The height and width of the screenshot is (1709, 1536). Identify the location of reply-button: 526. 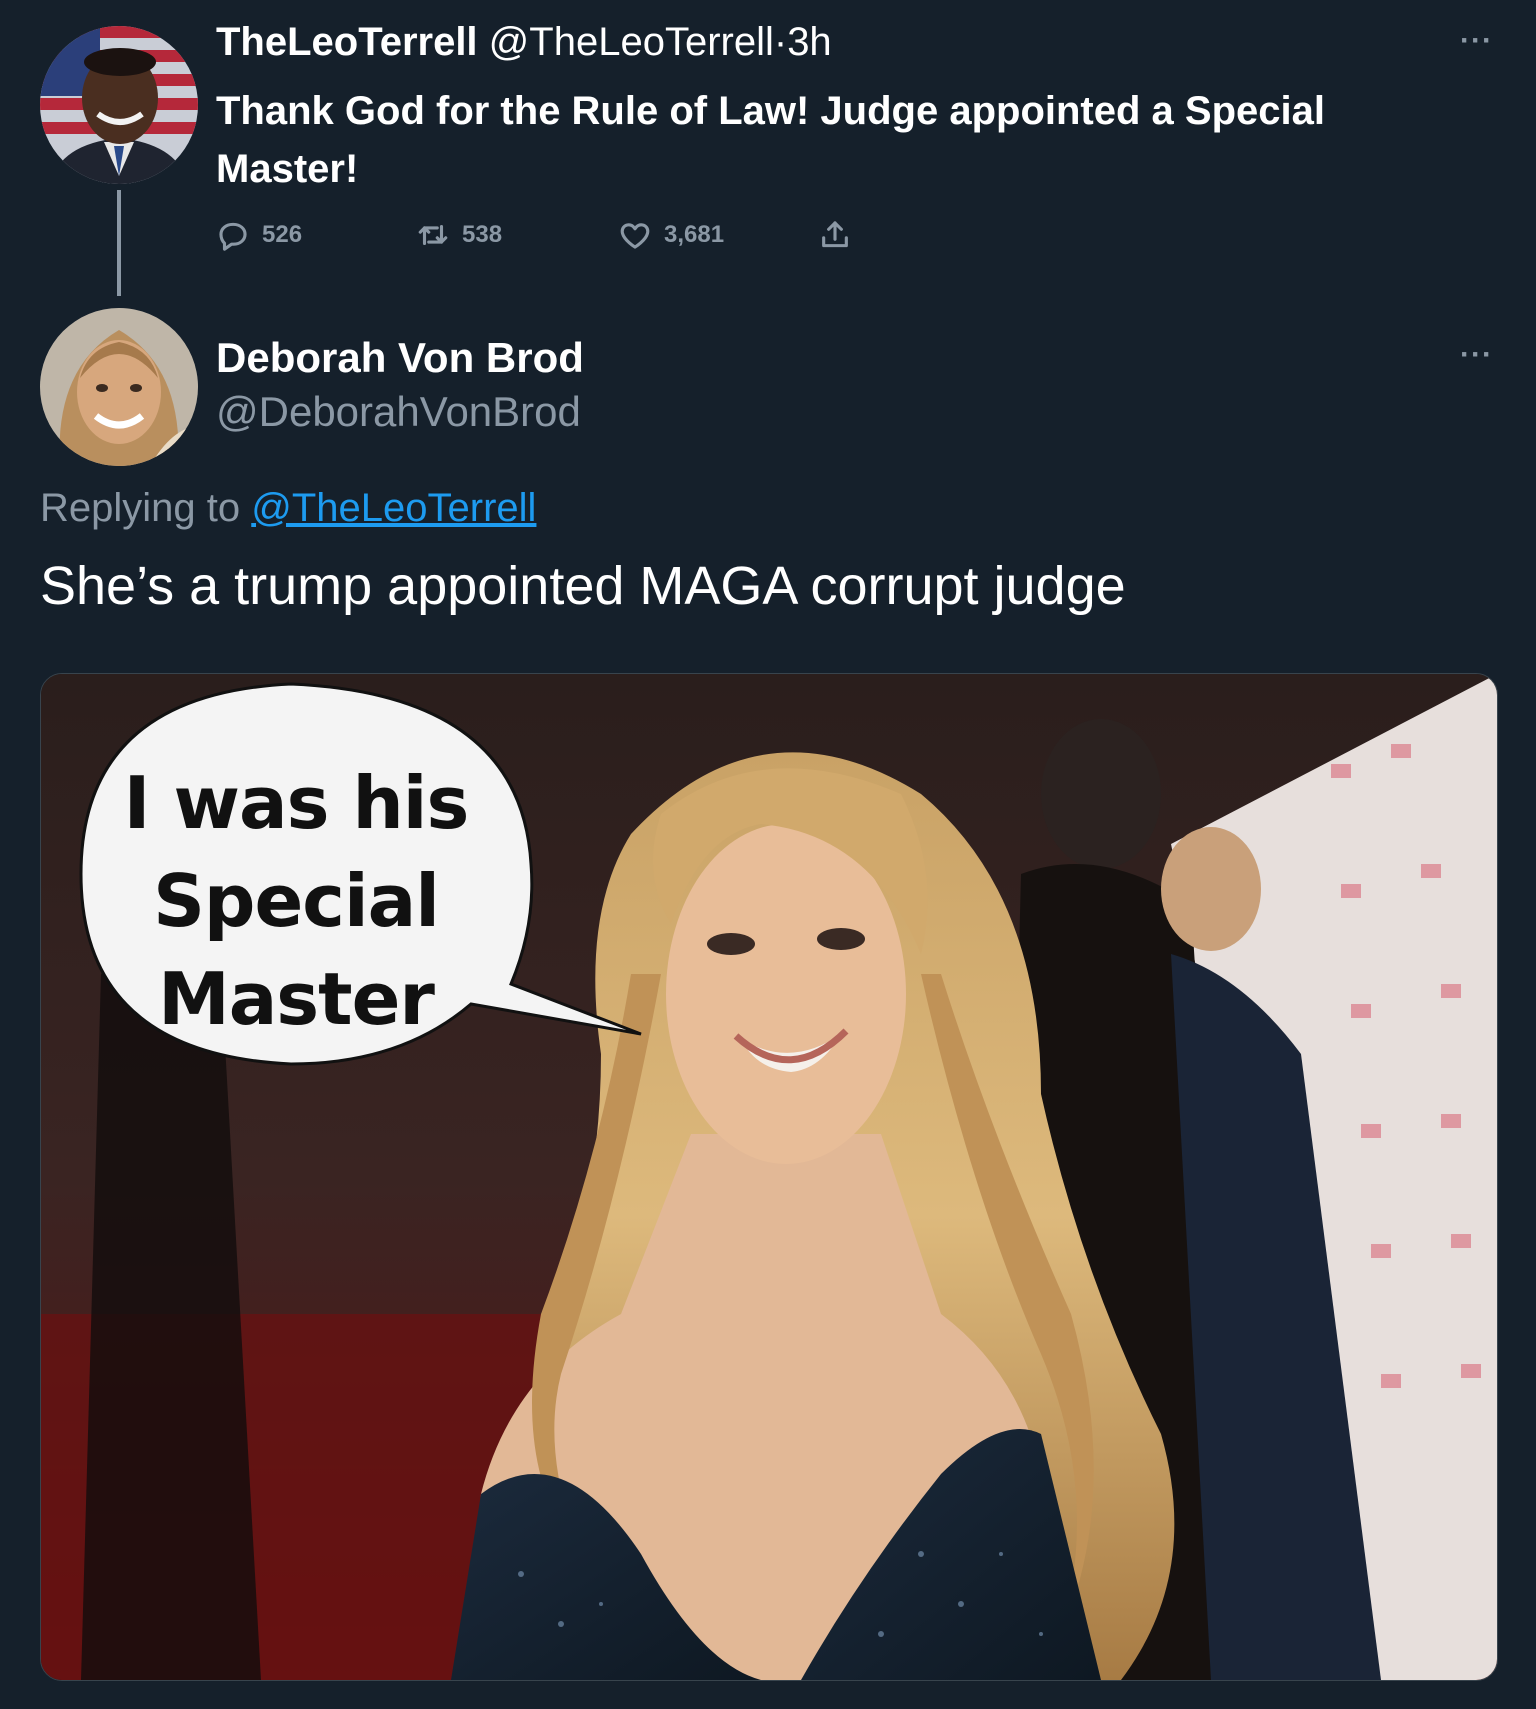
(259, 235).